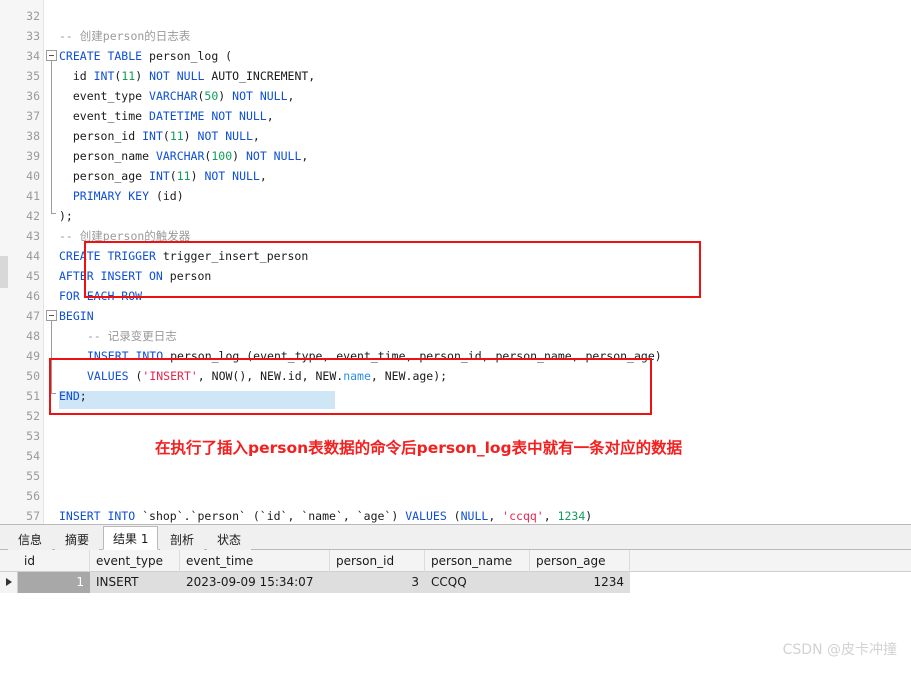 The image size is (911, 673). What do you see at coordinates (77, 539) in the screenshot?
I see `tab-summary: 摘要` at bounding box center [77, 539].